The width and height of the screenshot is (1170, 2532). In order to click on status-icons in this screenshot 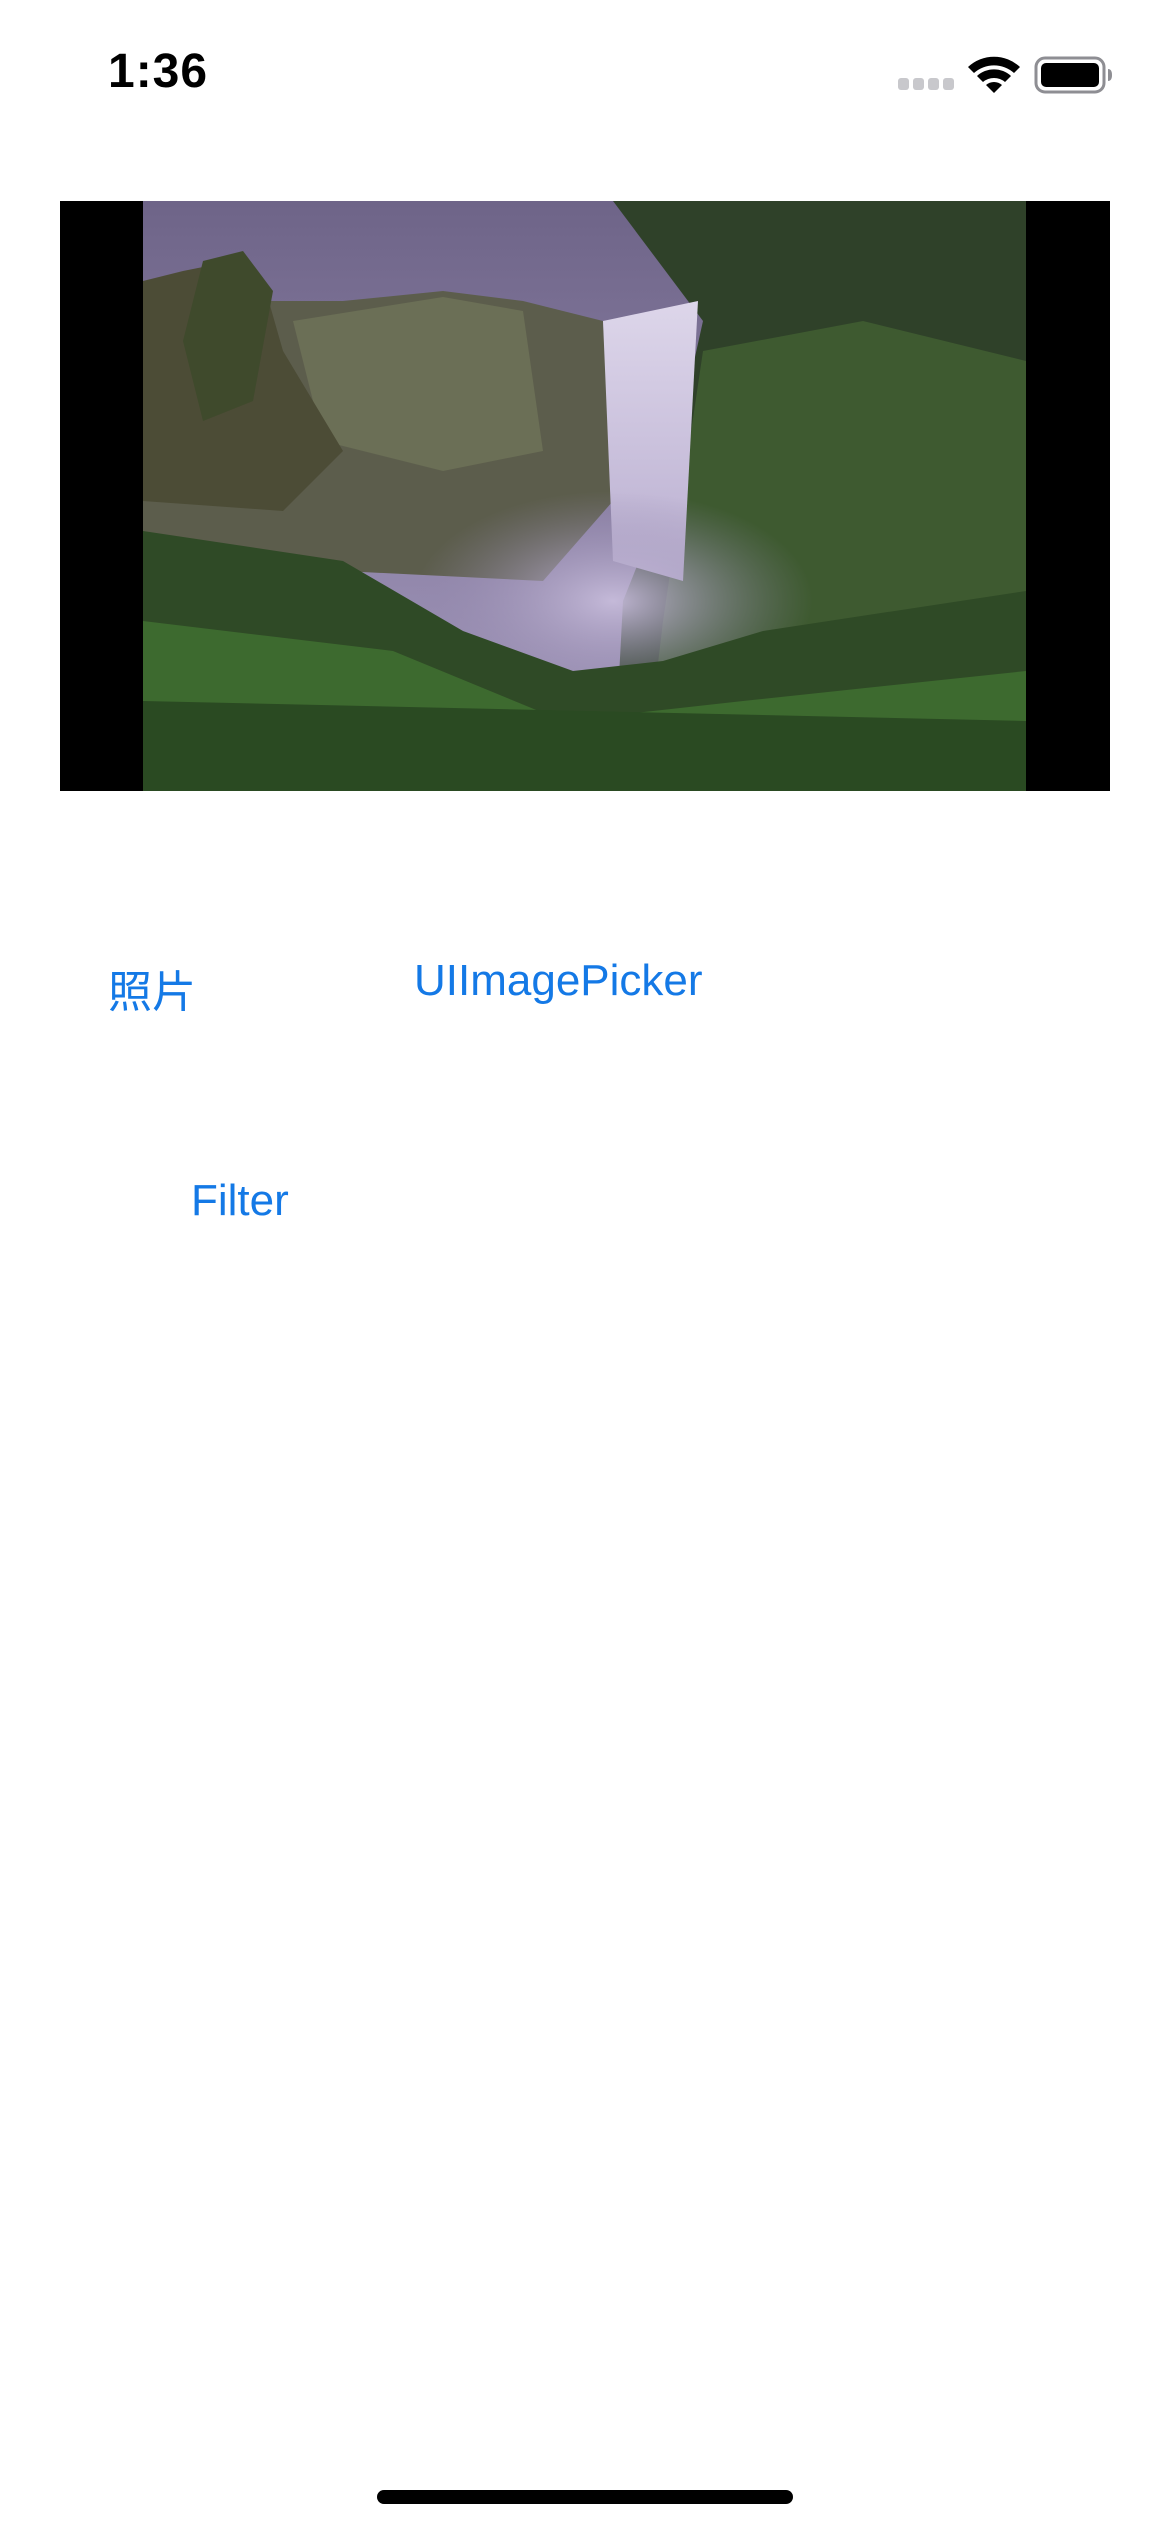, I will do `click(1008, 75)`.